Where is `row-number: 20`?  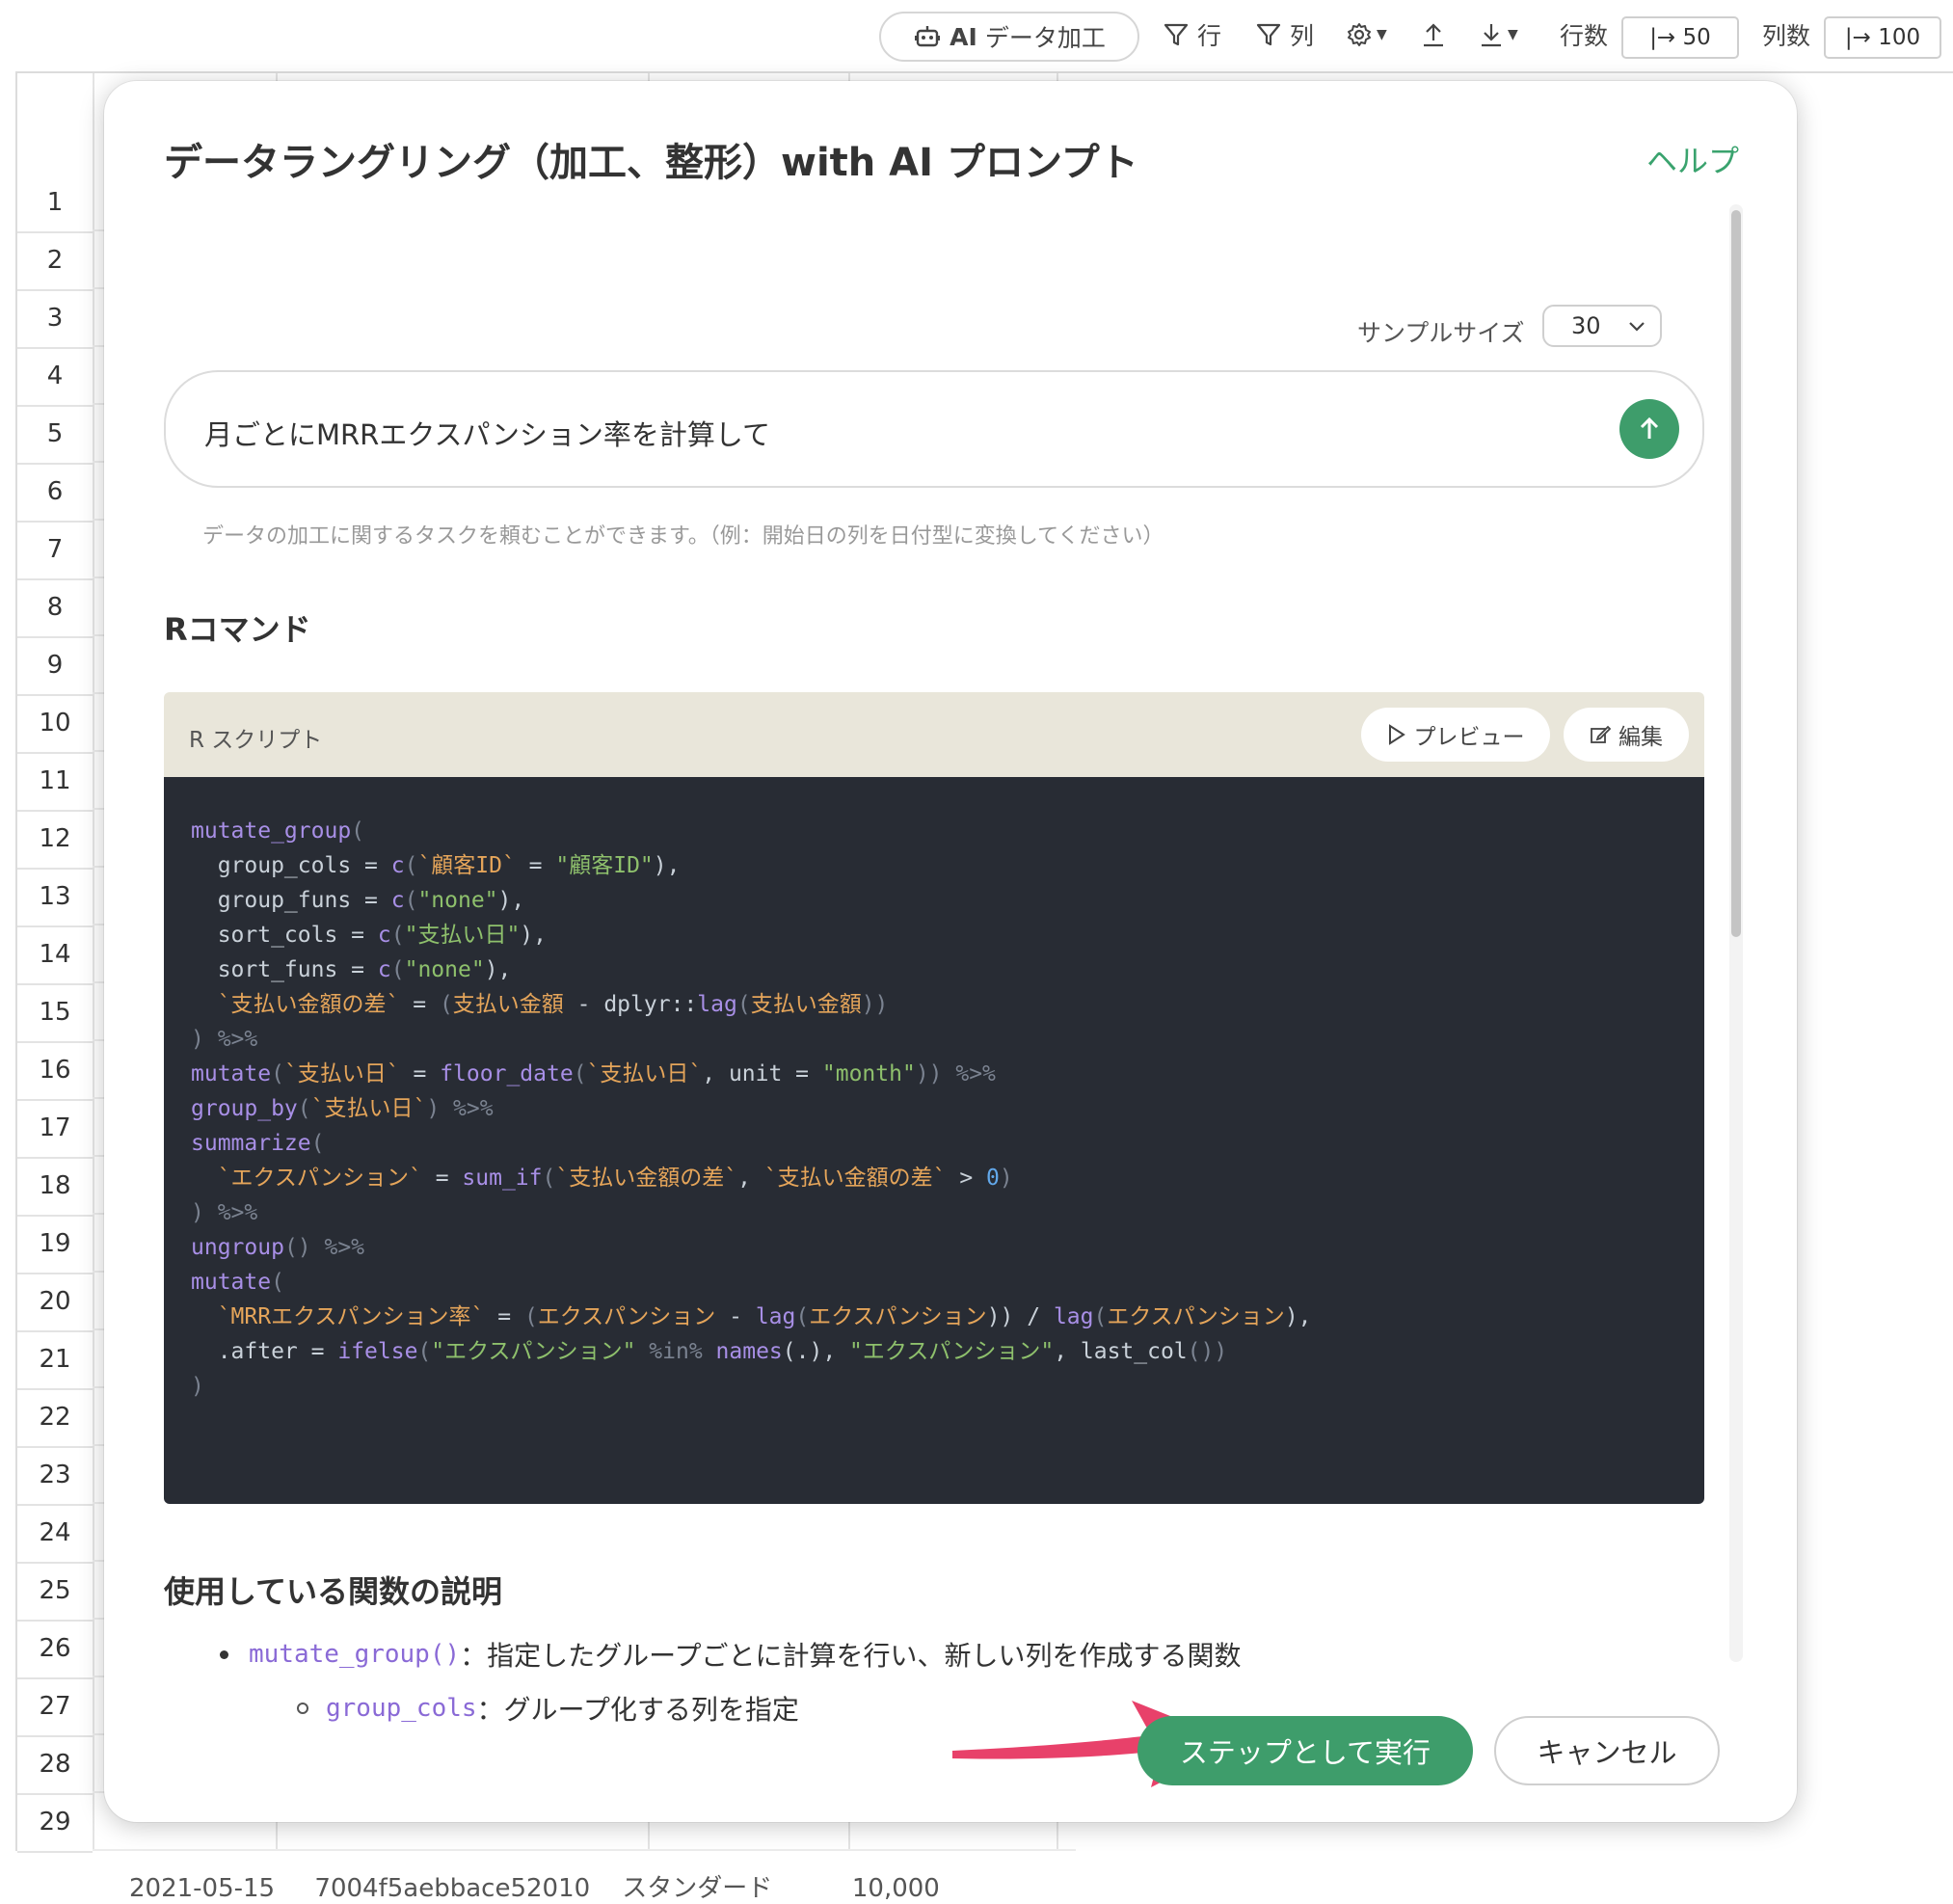 row-number: 20 is located at coordinates (55, 1302).